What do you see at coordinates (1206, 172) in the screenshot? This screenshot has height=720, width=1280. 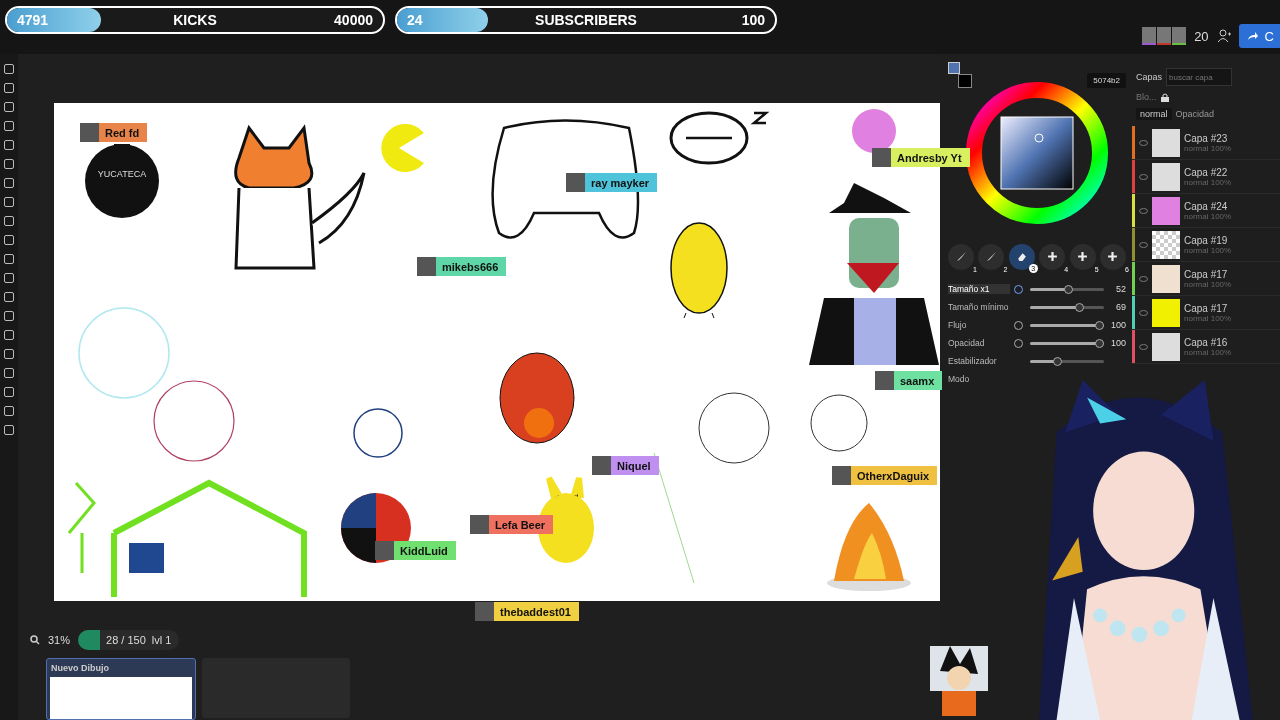 I see `layer-name: Capa #22` at bounding box center [1206, 172].